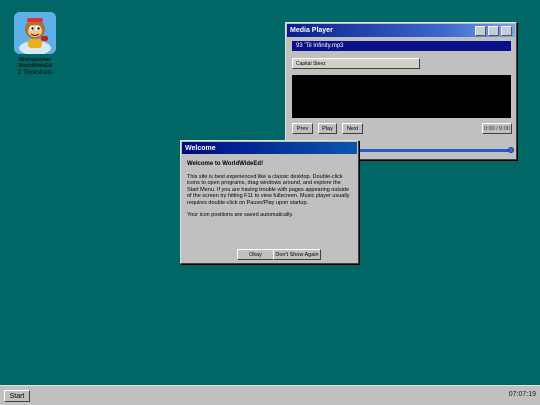  Describe the element at coordinates (255, 254) in the screenshot. I see `okay-button: Okay` at that location.